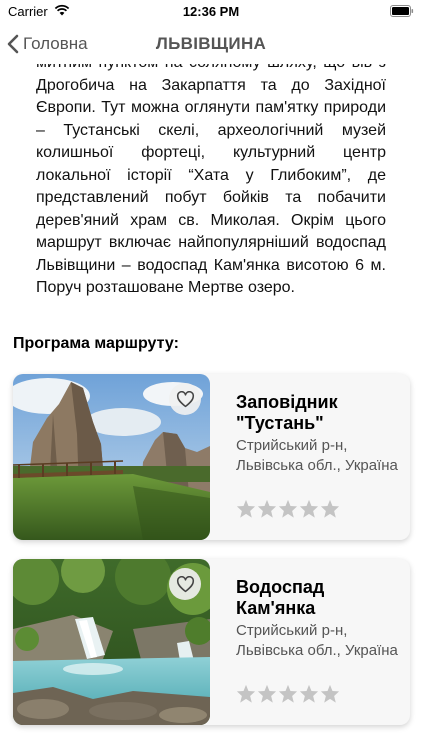 Image resolution: width=422 pixels, height=750 pixels. I want to click on program-heading: Програма маршруту:, so click(96, 343).